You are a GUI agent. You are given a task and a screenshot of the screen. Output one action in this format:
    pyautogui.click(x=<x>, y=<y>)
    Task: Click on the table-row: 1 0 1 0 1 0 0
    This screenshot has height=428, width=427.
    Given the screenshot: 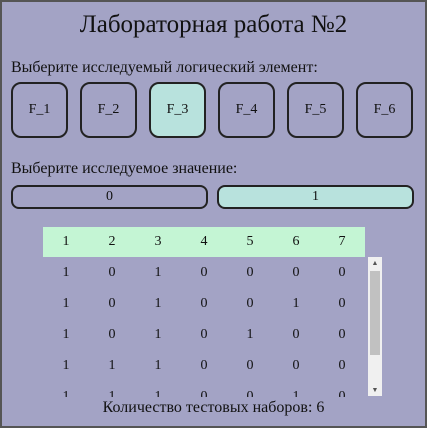 What is the action you would take?
    pyautogui.click(x=204, y=334)
    